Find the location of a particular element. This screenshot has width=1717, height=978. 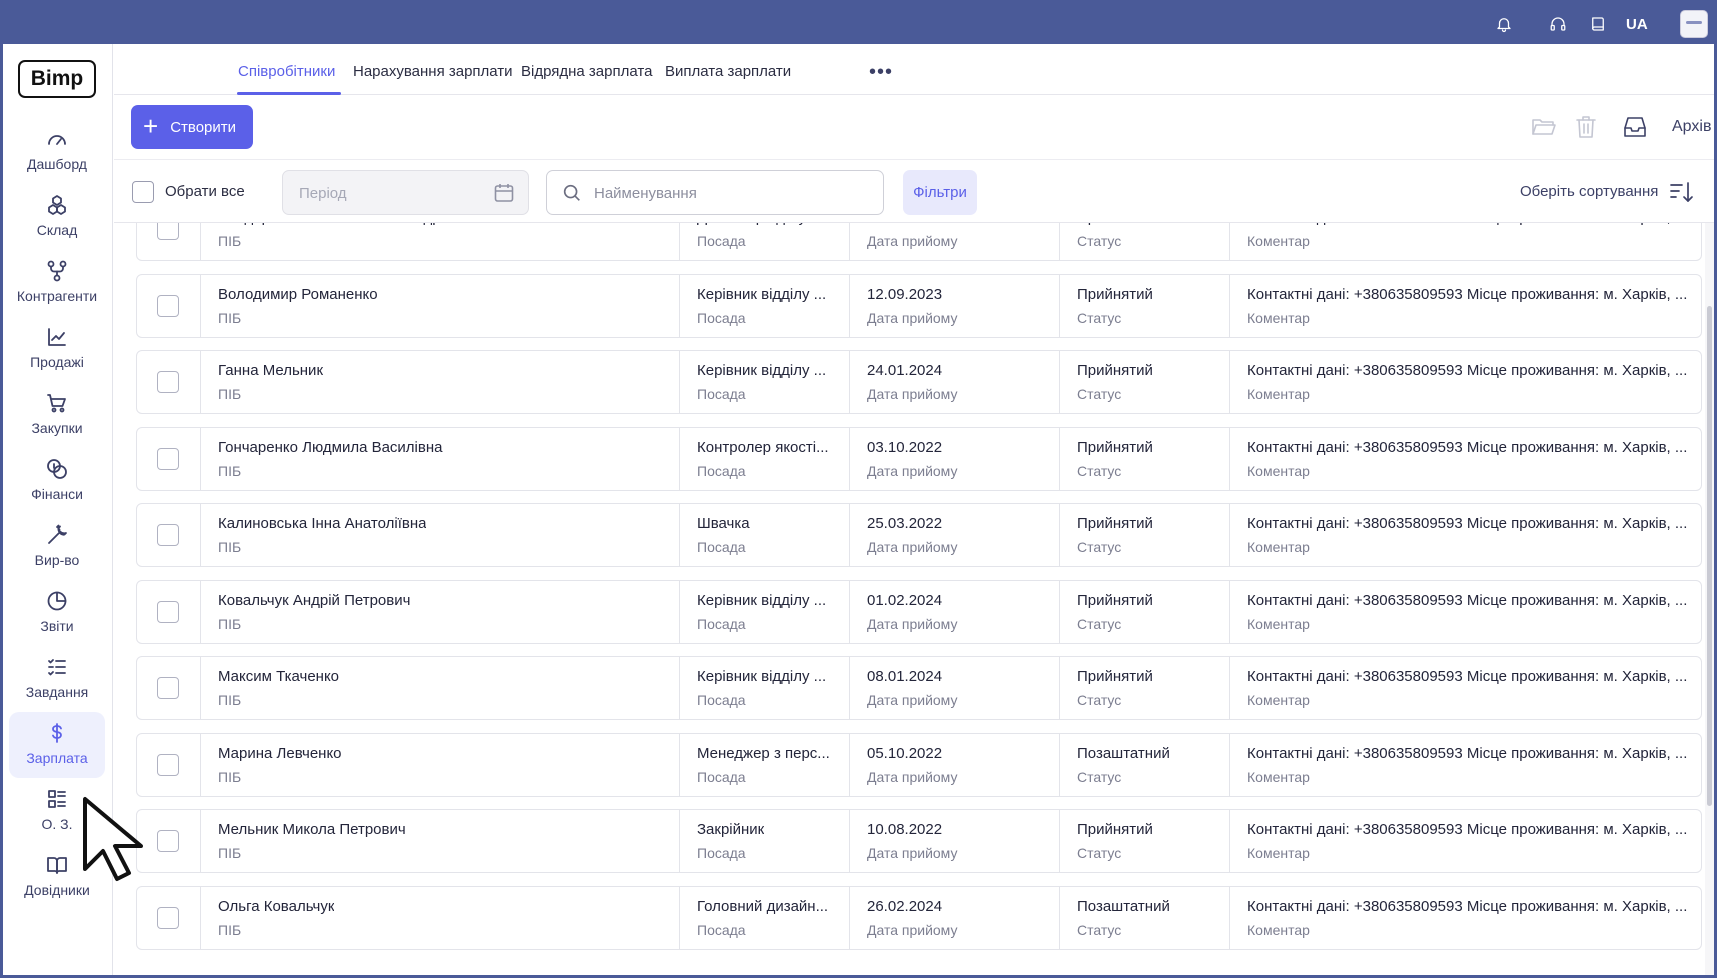

filters-button: Фільтри is located at coordinates (940, 192).